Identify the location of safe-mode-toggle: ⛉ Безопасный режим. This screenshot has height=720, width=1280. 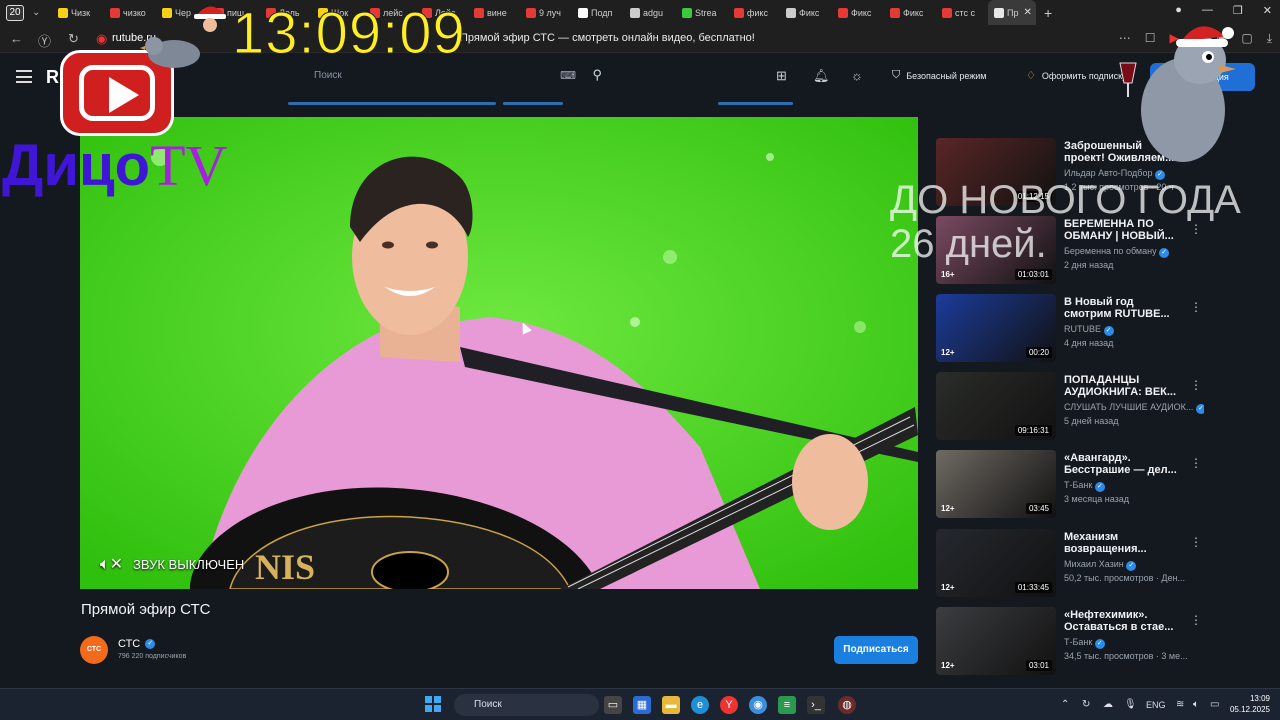
(939, 75).